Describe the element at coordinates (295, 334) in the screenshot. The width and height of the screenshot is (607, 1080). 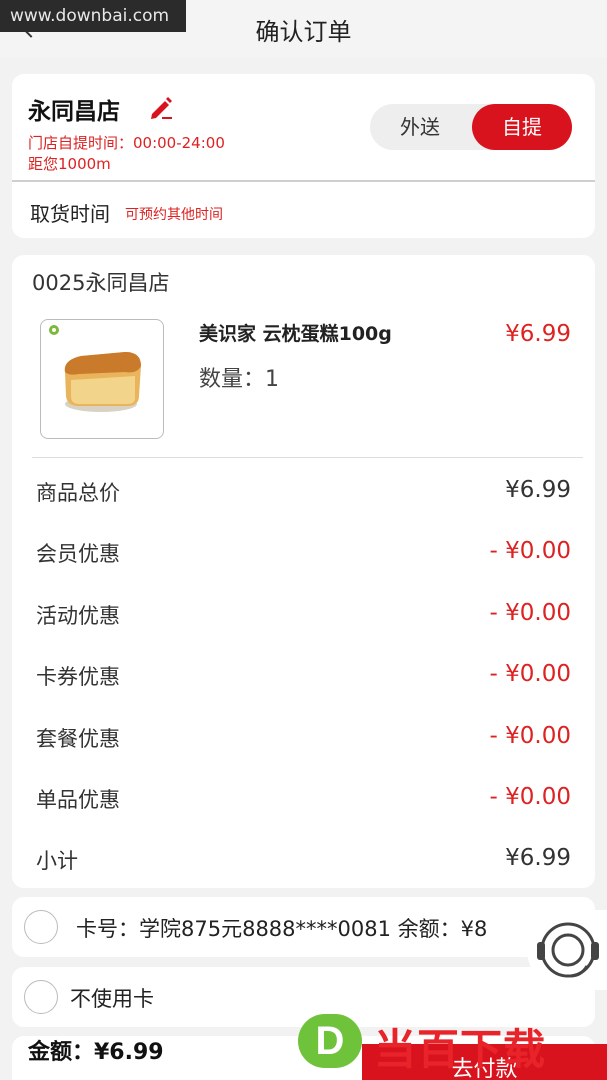
I see `product-name: 美识家 云枕蛋糕100g` at that location.